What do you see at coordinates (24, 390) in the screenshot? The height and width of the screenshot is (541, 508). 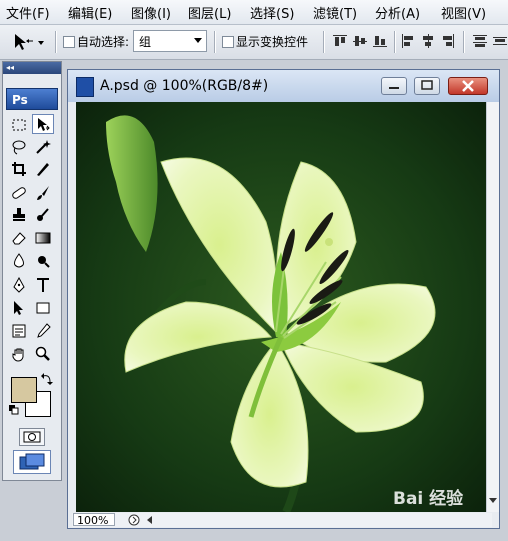 I see `foreground-color-swatch` at bounding box center [24, 390].